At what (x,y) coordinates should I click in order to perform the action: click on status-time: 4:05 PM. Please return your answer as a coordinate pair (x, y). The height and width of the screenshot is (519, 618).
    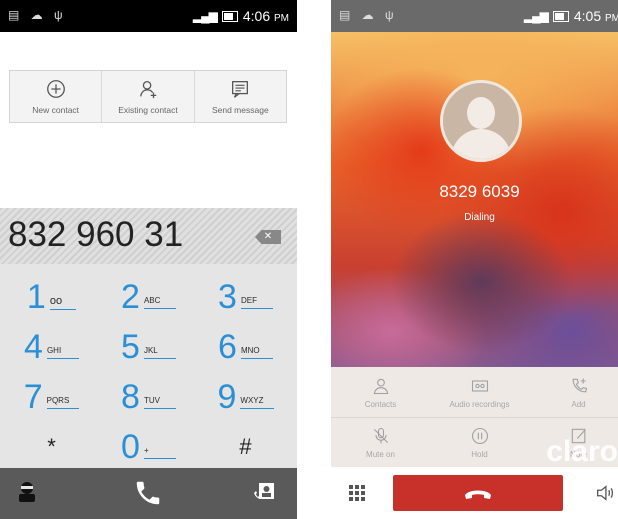
    Looking at the image, I should click on (595, 16).